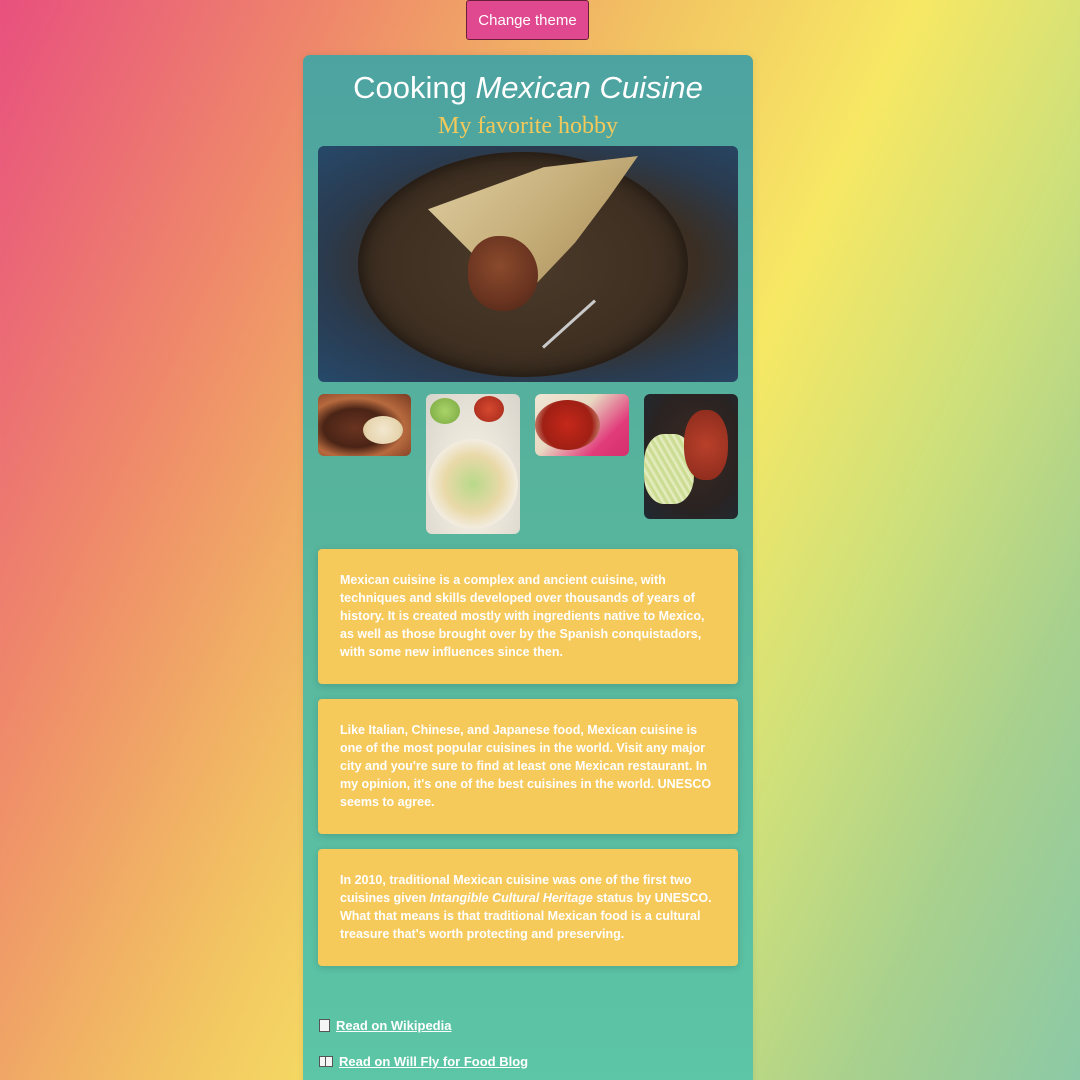  Describe the element at coordinates (393, 1025) in the screenshot. I see `wikipedia-link: Read on Wikipedia` at that location.